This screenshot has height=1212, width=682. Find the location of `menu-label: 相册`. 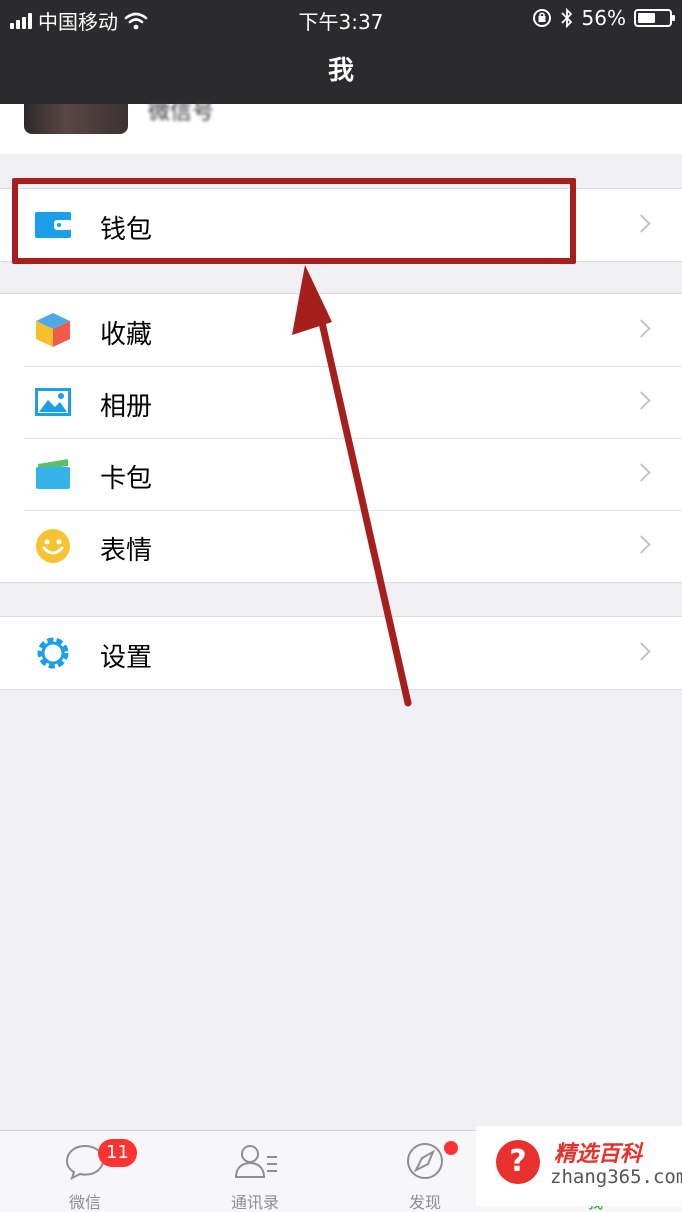

menu-label: 相册 is located at coordinates (126, 407).